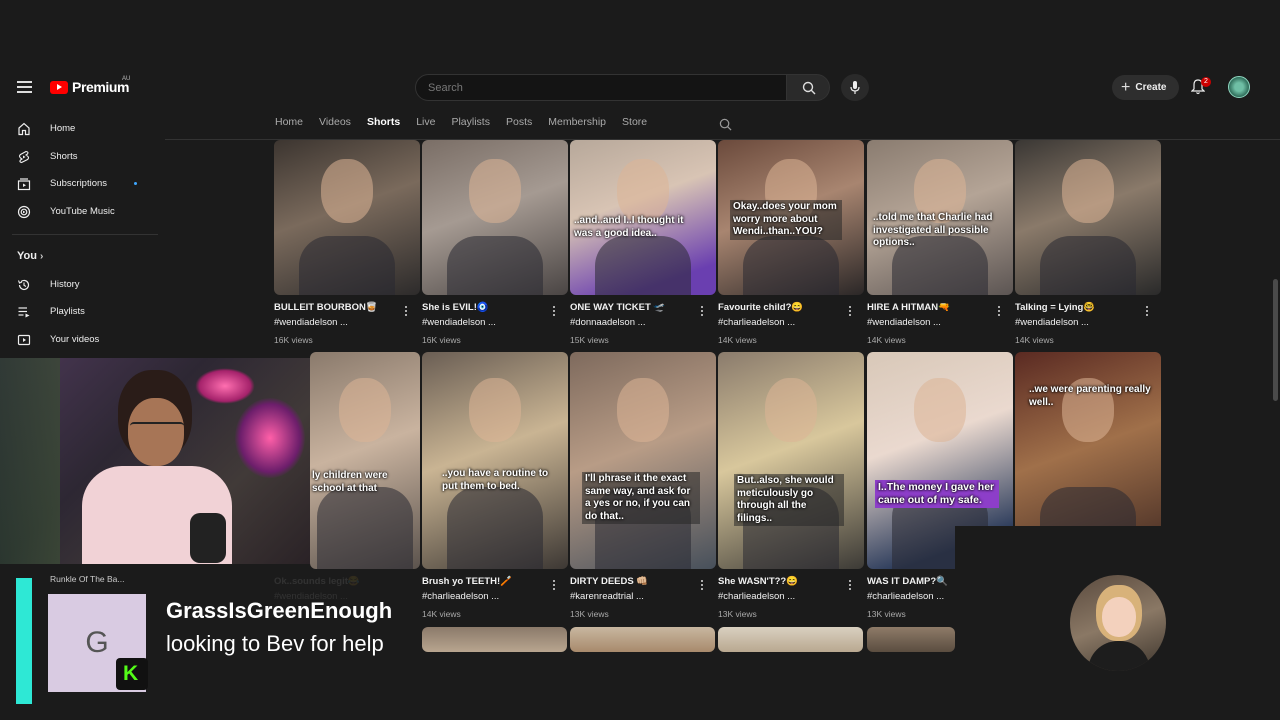 The image size is (1280, 720). I want to click on youtube-logo: Premium, so click(90, 87).